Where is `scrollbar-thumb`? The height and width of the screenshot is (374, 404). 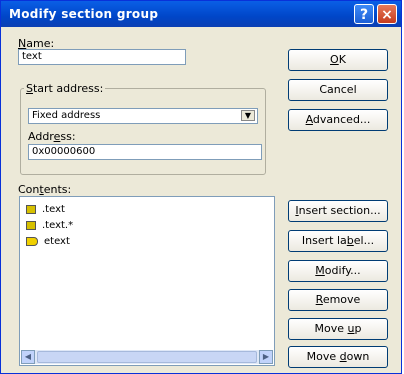
scrollbar-thumb is located at coordinates (147, 357).